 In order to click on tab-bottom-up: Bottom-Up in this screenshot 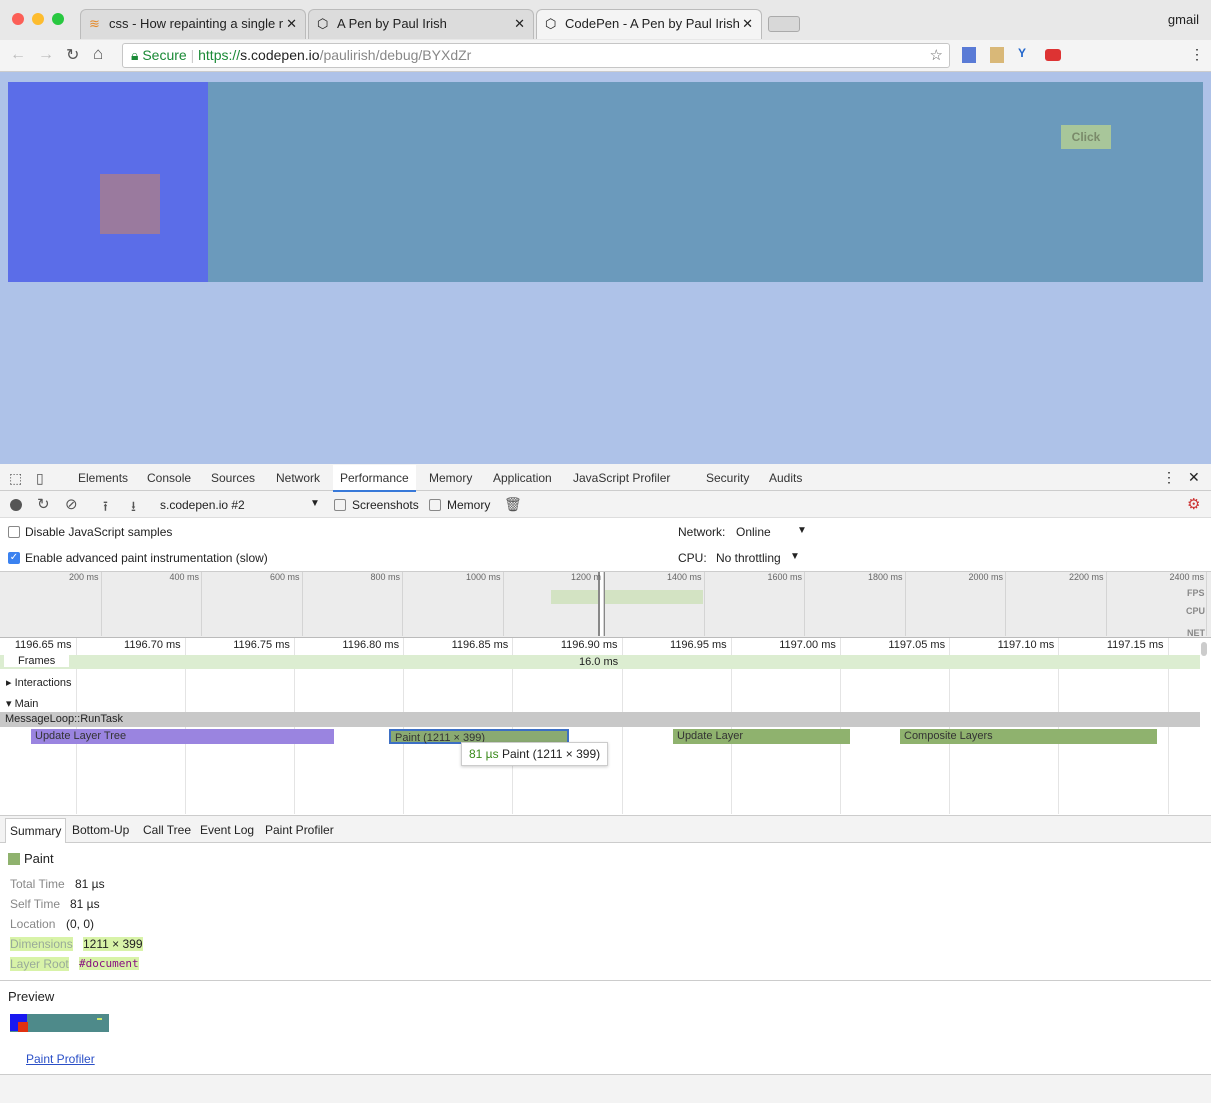, I will do `click(100, 830)`.